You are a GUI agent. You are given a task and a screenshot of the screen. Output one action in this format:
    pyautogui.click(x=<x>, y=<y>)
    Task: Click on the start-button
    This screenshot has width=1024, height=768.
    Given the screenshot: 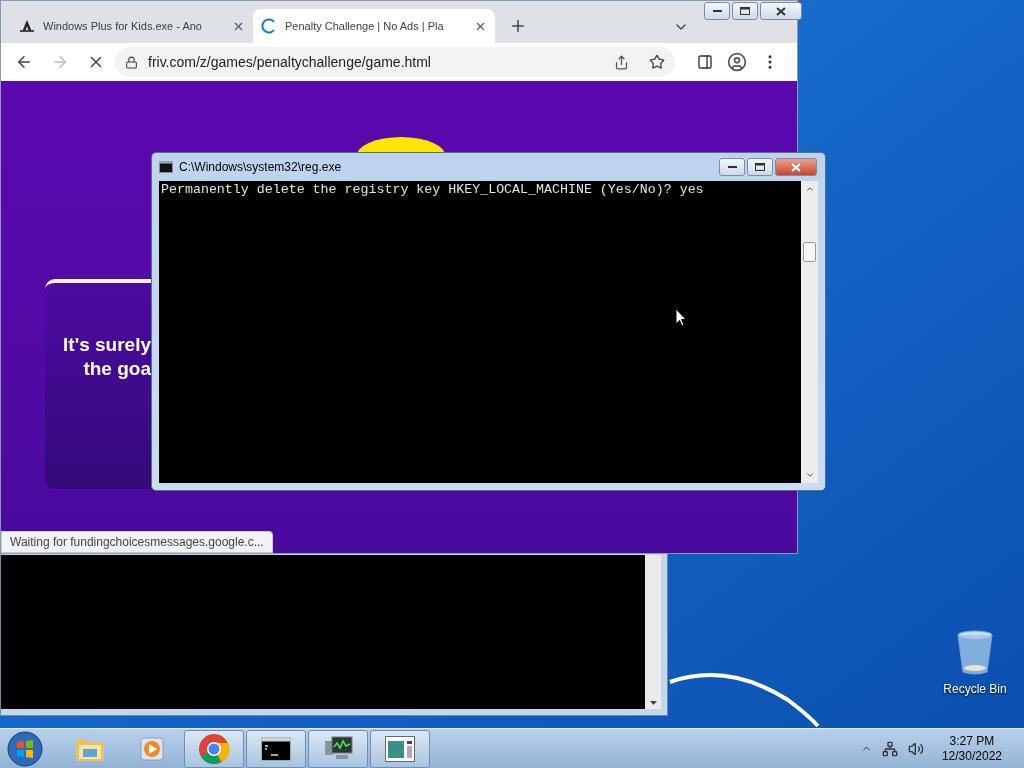 What is the action you would take?
    pyautogui.click(x=25, y=748)
    